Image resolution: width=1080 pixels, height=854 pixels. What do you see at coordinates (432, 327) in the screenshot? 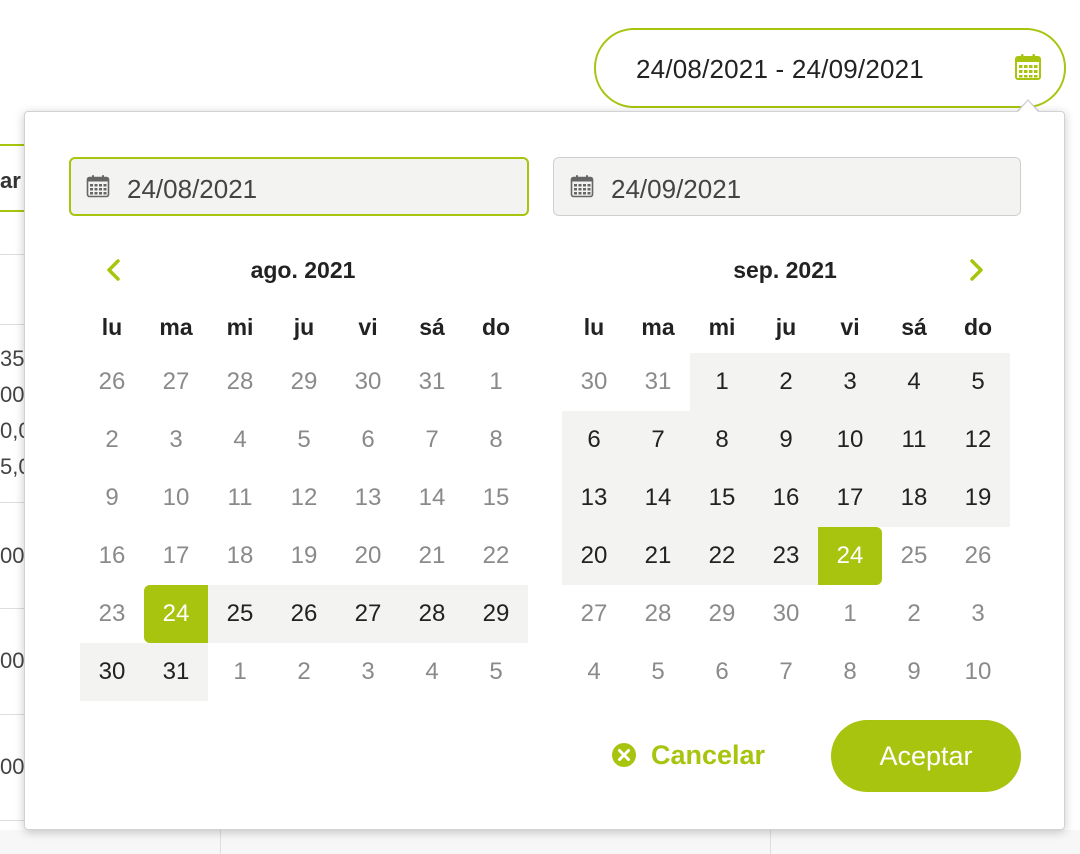
I see `weekday-label: sá` at bounding box center [432, 327].